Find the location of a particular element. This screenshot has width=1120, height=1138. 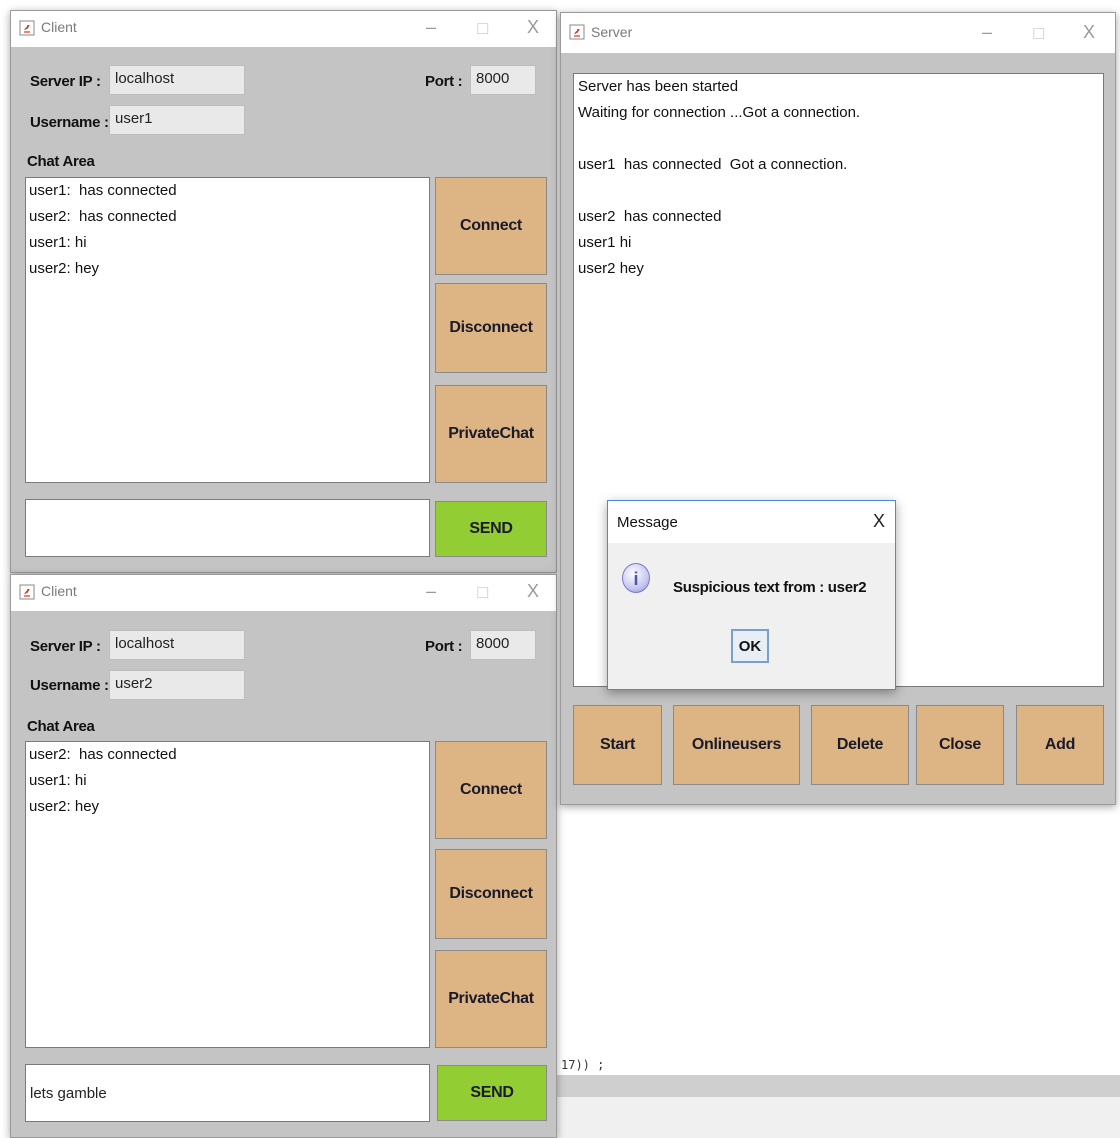

log-line: Server has been started is located at coordinates (658, 86).